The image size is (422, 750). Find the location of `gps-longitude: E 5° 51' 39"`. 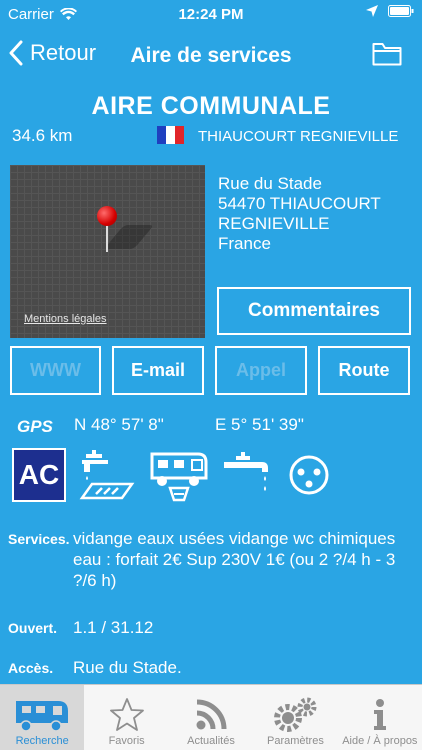

gps-longitude: E 5° 51' 39" is located at coordinates (259, 424).